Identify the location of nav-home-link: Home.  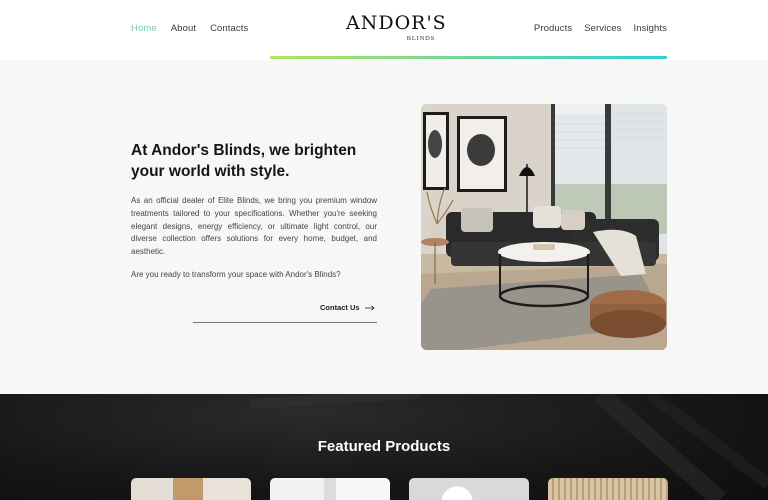
(144, 28).